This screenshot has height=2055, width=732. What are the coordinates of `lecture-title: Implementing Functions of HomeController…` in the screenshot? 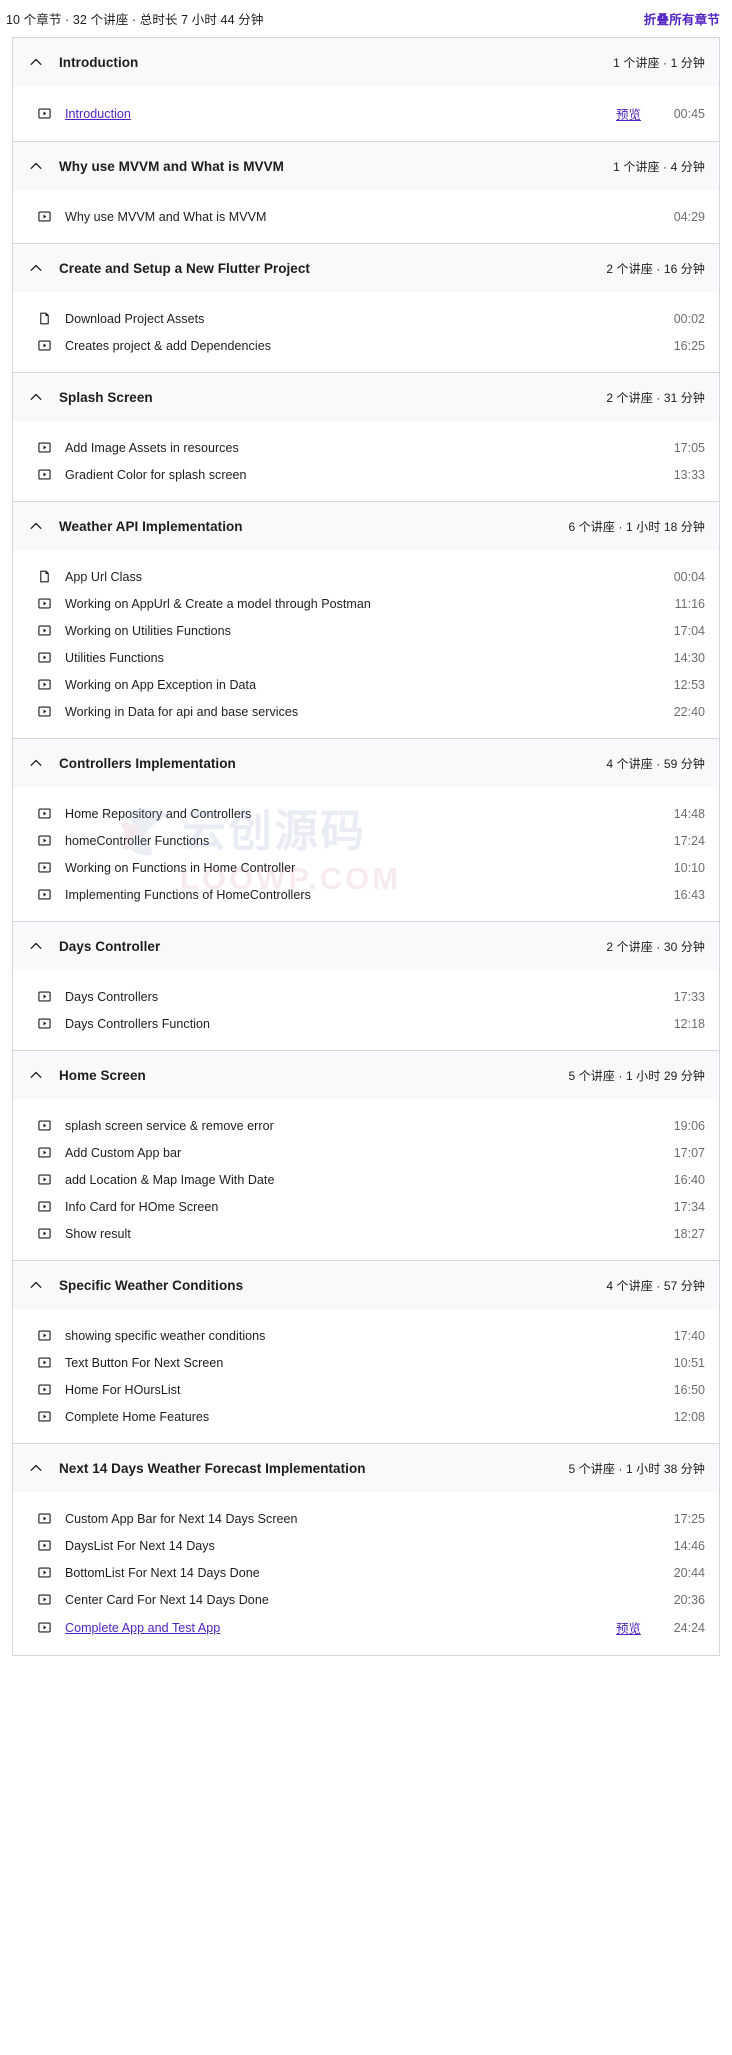 It's located at (188, 894).